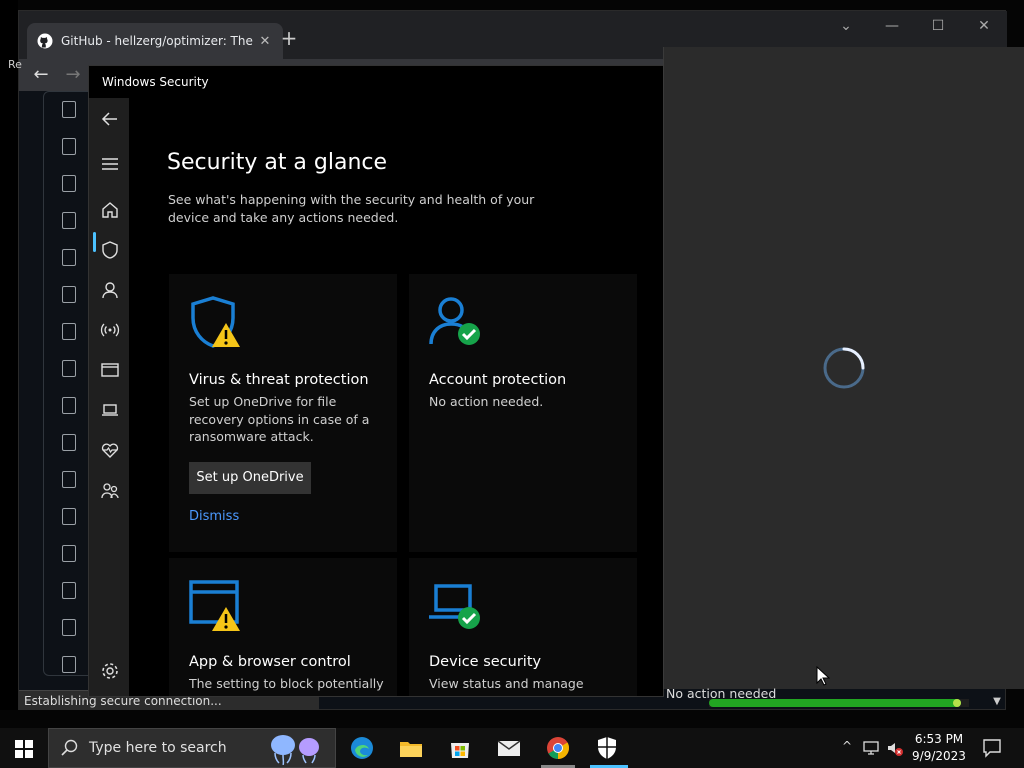 This screenshot has width=1024, height=768. I want to click on browser-tab: GitHub - hellzerg/optimizer: The ✕, so click(155, 41).